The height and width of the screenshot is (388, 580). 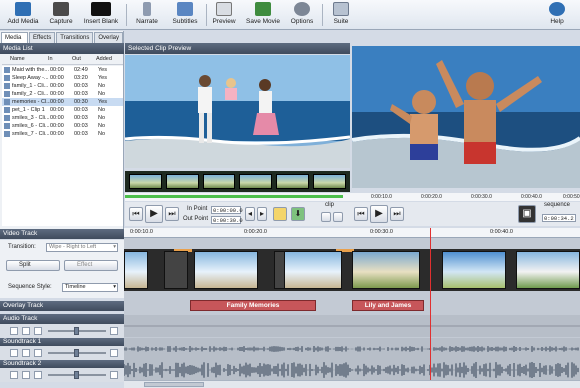 I want to click on soundtrack2-waveform, so click(x=352, y=370).